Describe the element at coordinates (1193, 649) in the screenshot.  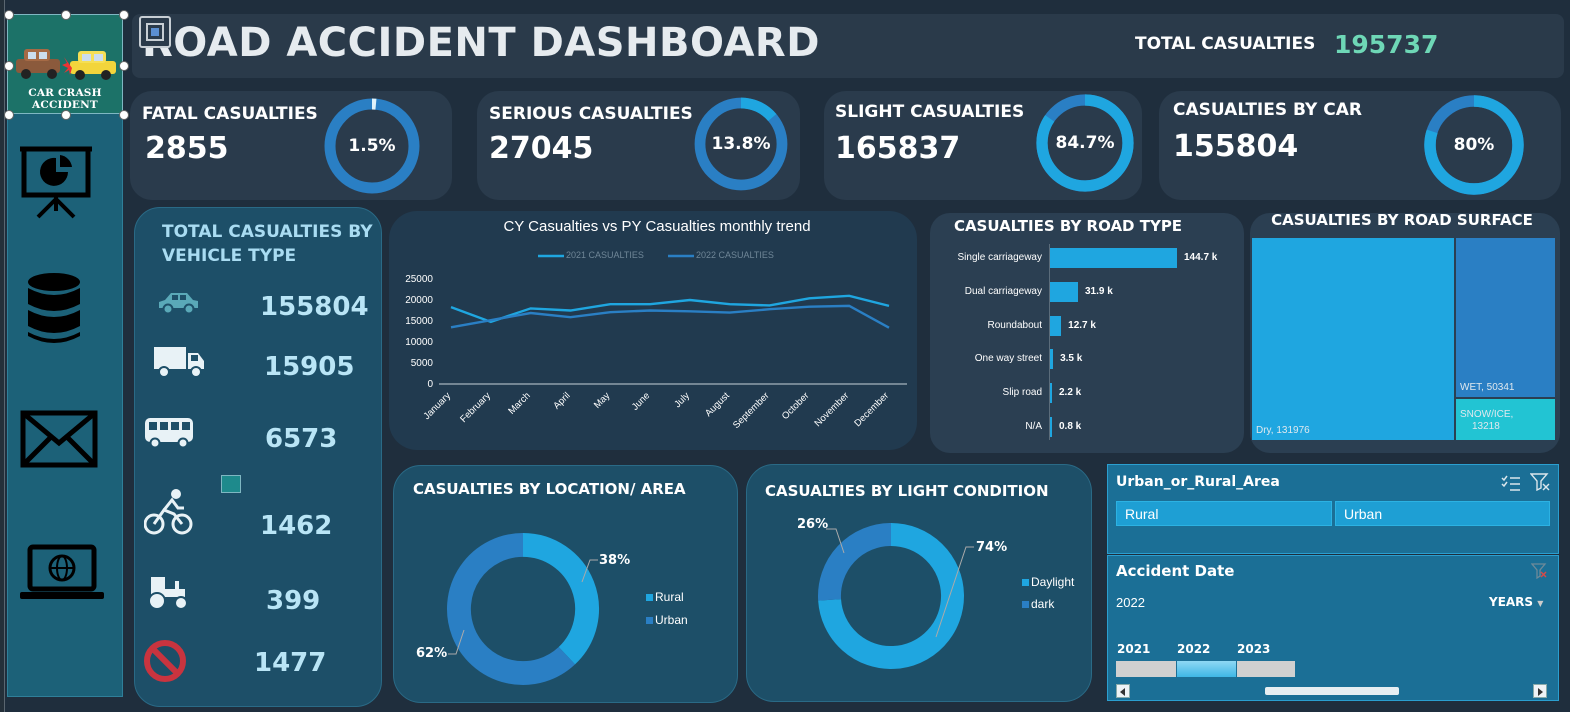
I see `timeline-year: 2022` at that location.